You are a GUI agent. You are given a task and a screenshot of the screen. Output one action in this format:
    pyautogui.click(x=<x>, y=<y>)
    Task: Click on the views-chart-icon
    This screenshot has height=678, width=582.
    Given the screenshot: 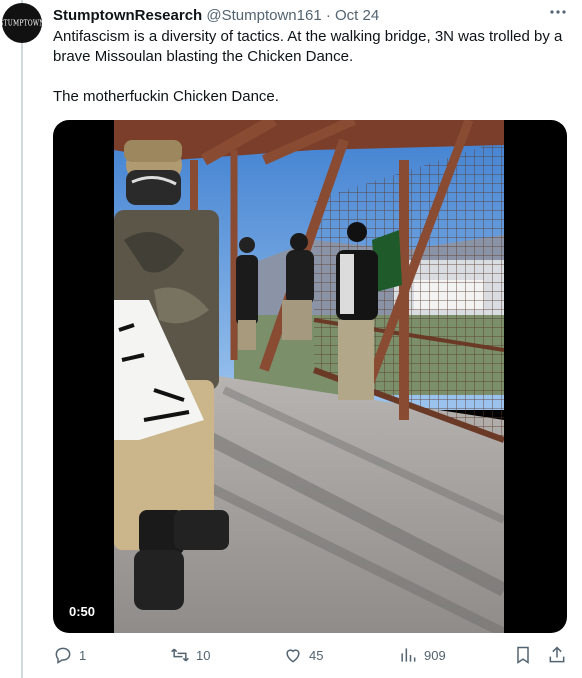 What is the action you would take?
    pyautogui.click(x=408, y=655)
    